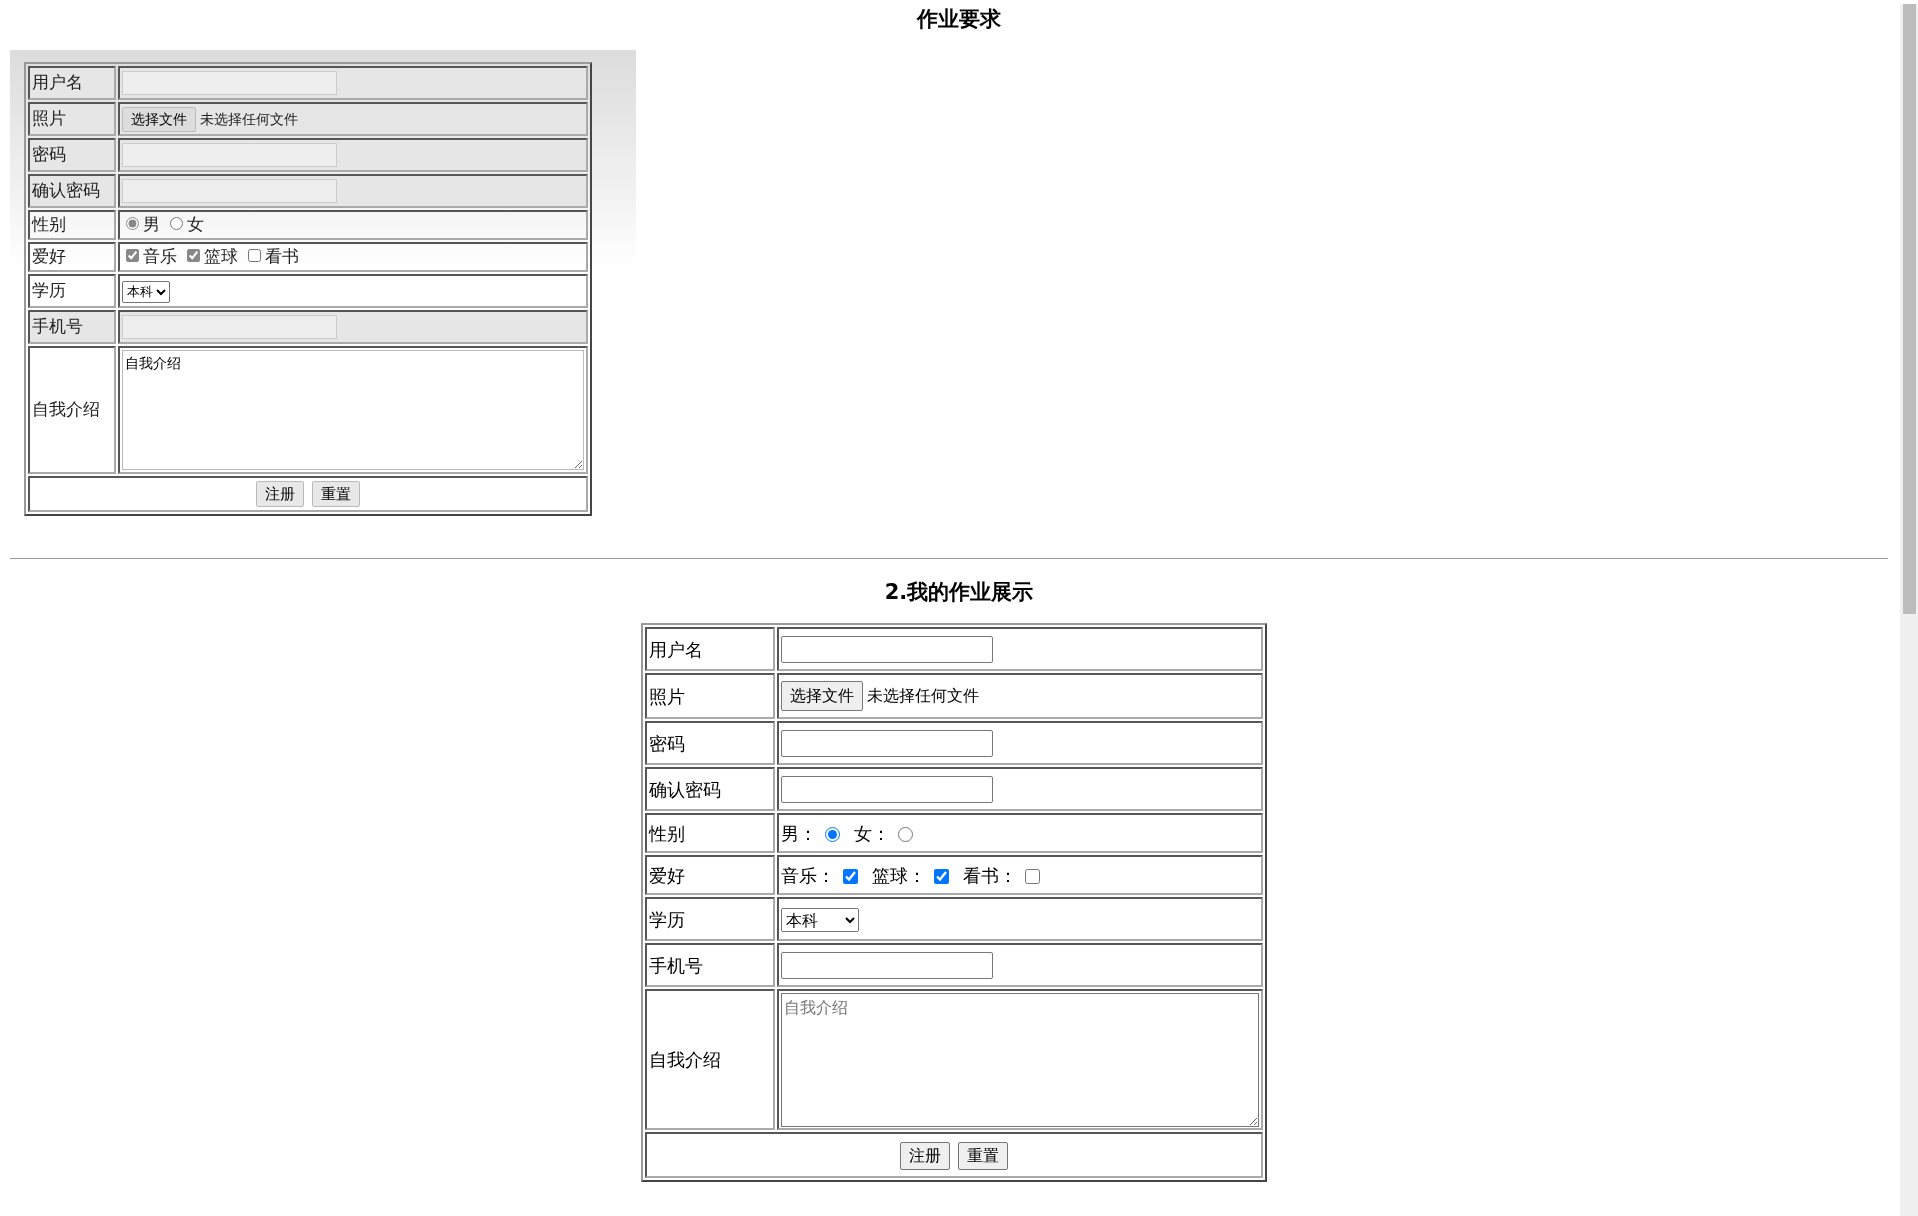  Describe the element at coordinates (160, 256) in the screenshot. I see `checkbox-label: 音乐` at that location.